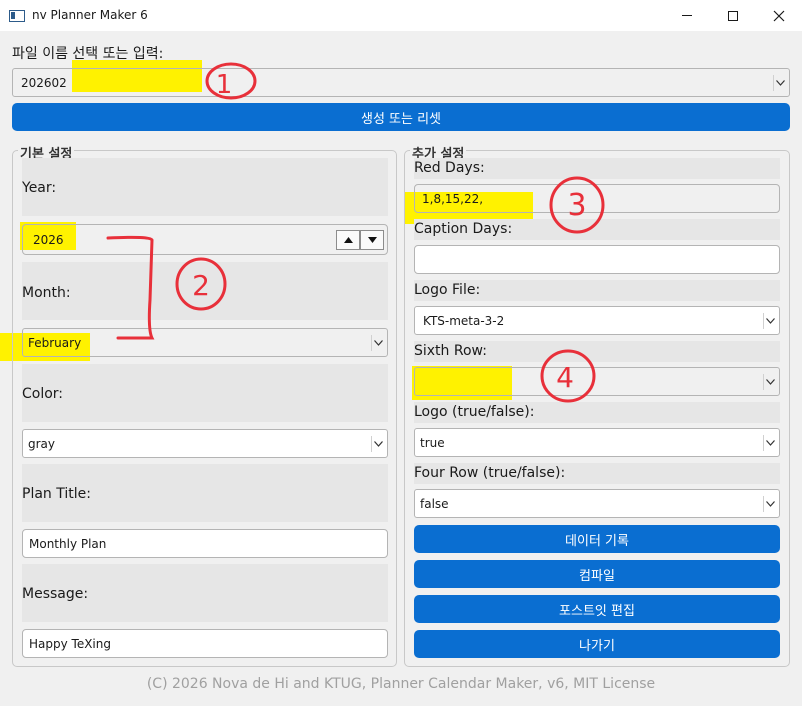 Image resolution: width=802 pixels, height=706 pixels. I want to click on logo-label: Logo (true/false):, so click(474, 412).